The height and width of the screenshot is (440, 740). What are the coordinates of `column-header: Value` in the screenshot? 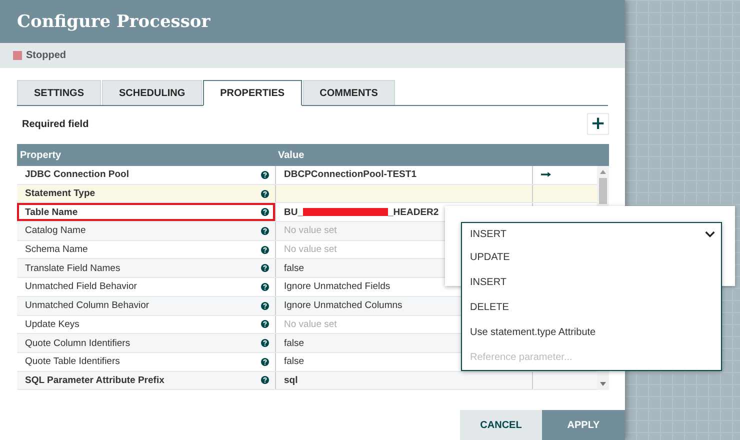 It's located at (290, 155).